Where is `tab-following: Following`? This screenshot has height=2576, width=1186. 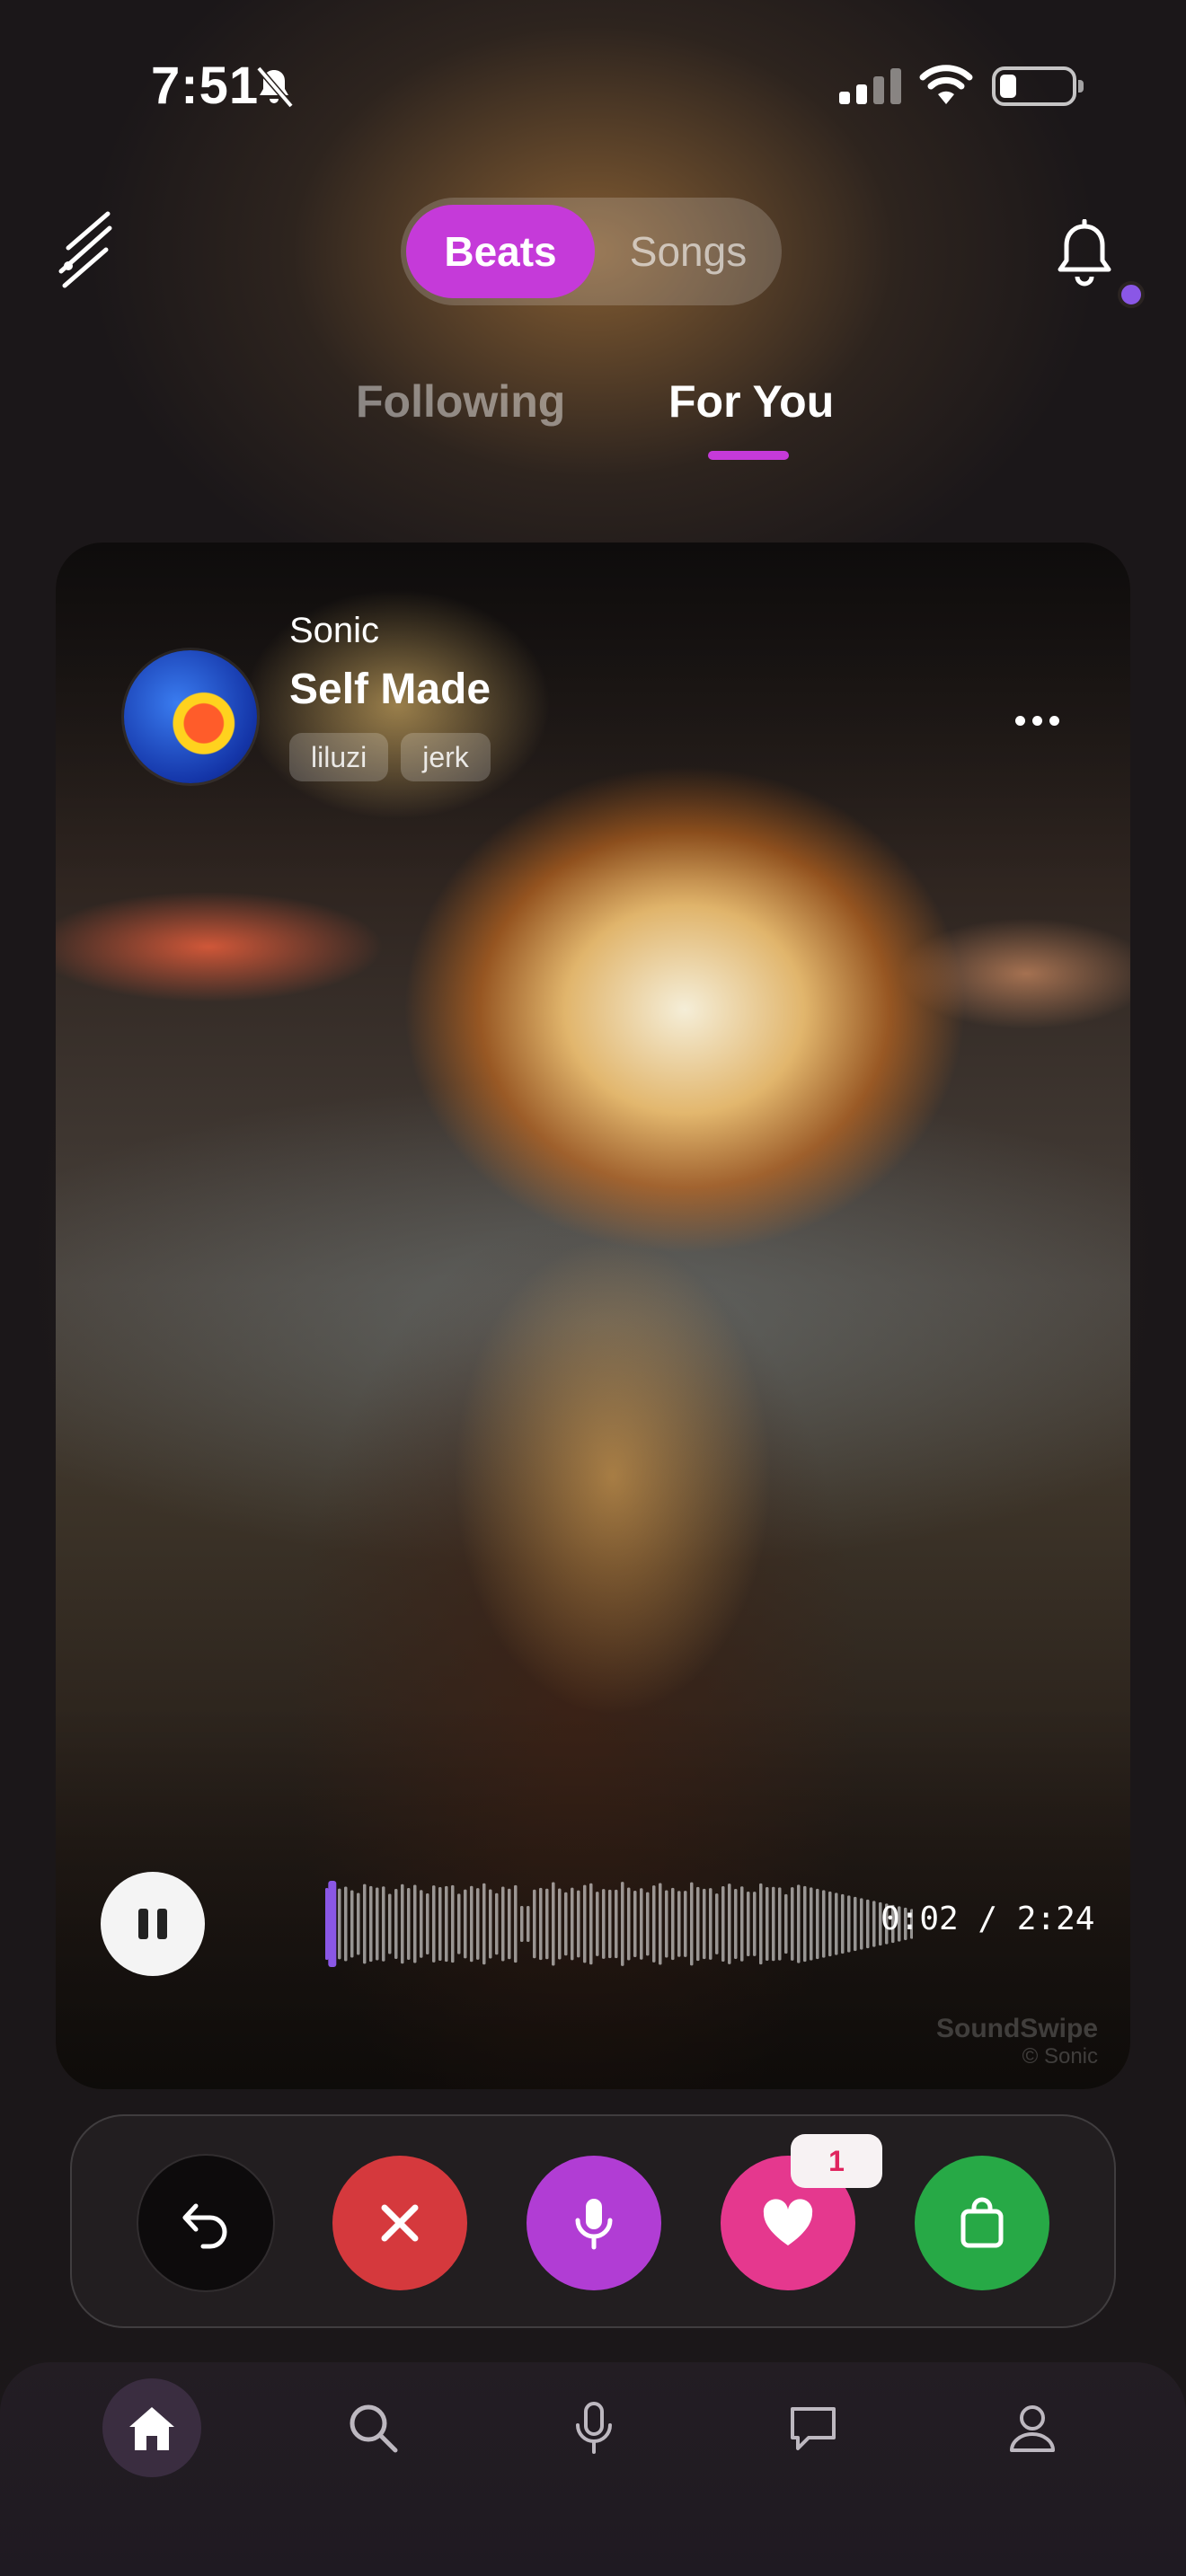 tab-following: Following is located at coordinates (460, 401).